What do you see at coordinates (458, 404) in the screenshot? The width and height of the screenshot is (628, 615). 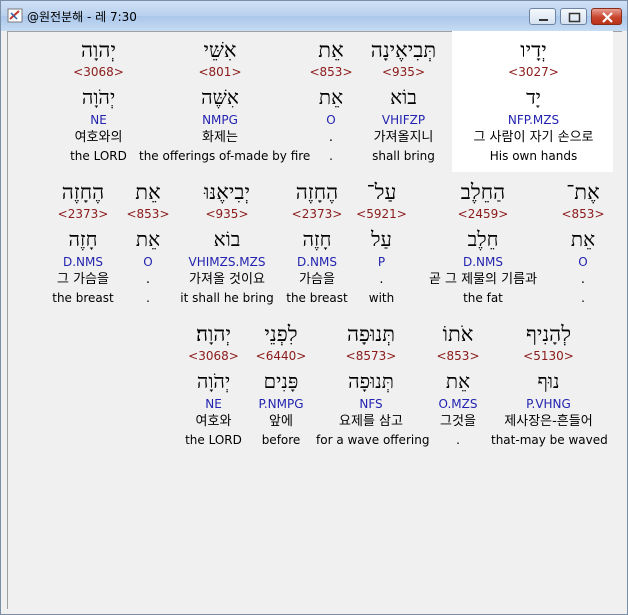 I see `parsing-code: O.MZS` at bounding box center [458, 404].